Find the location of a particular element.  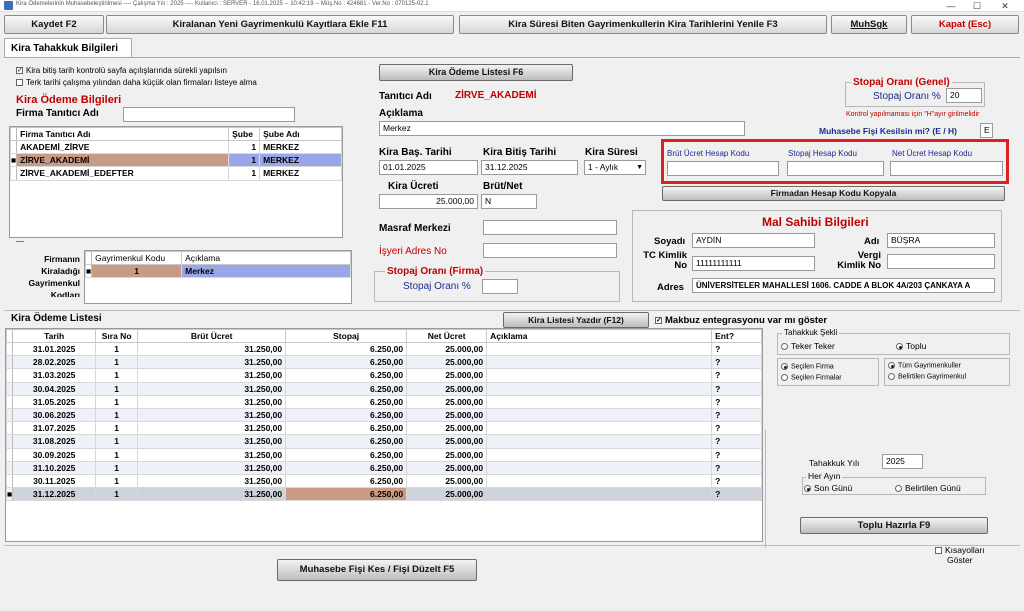

column-header: Ent? is located at coordinates (736, 336).